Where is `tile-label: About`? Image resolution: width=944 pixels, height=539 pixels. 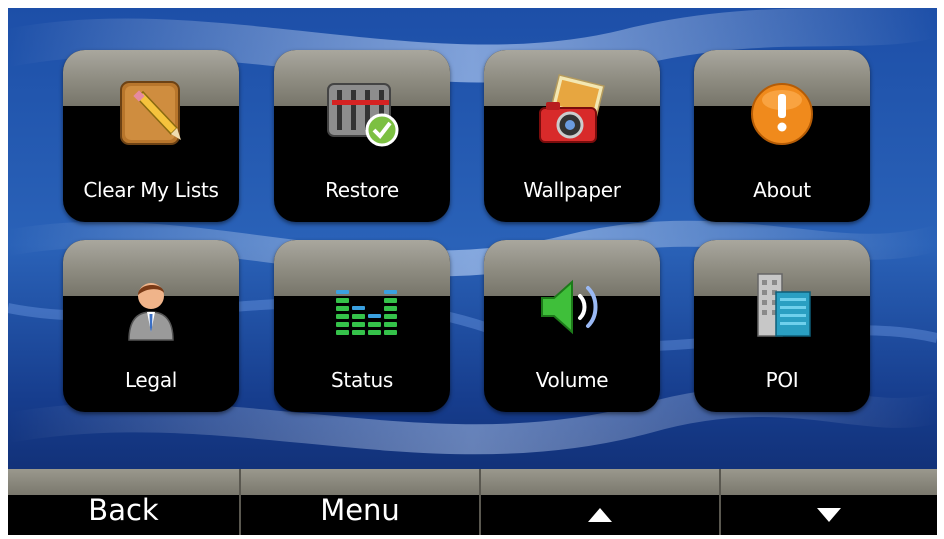
tile-label: About is located at coordinates (782, 190).